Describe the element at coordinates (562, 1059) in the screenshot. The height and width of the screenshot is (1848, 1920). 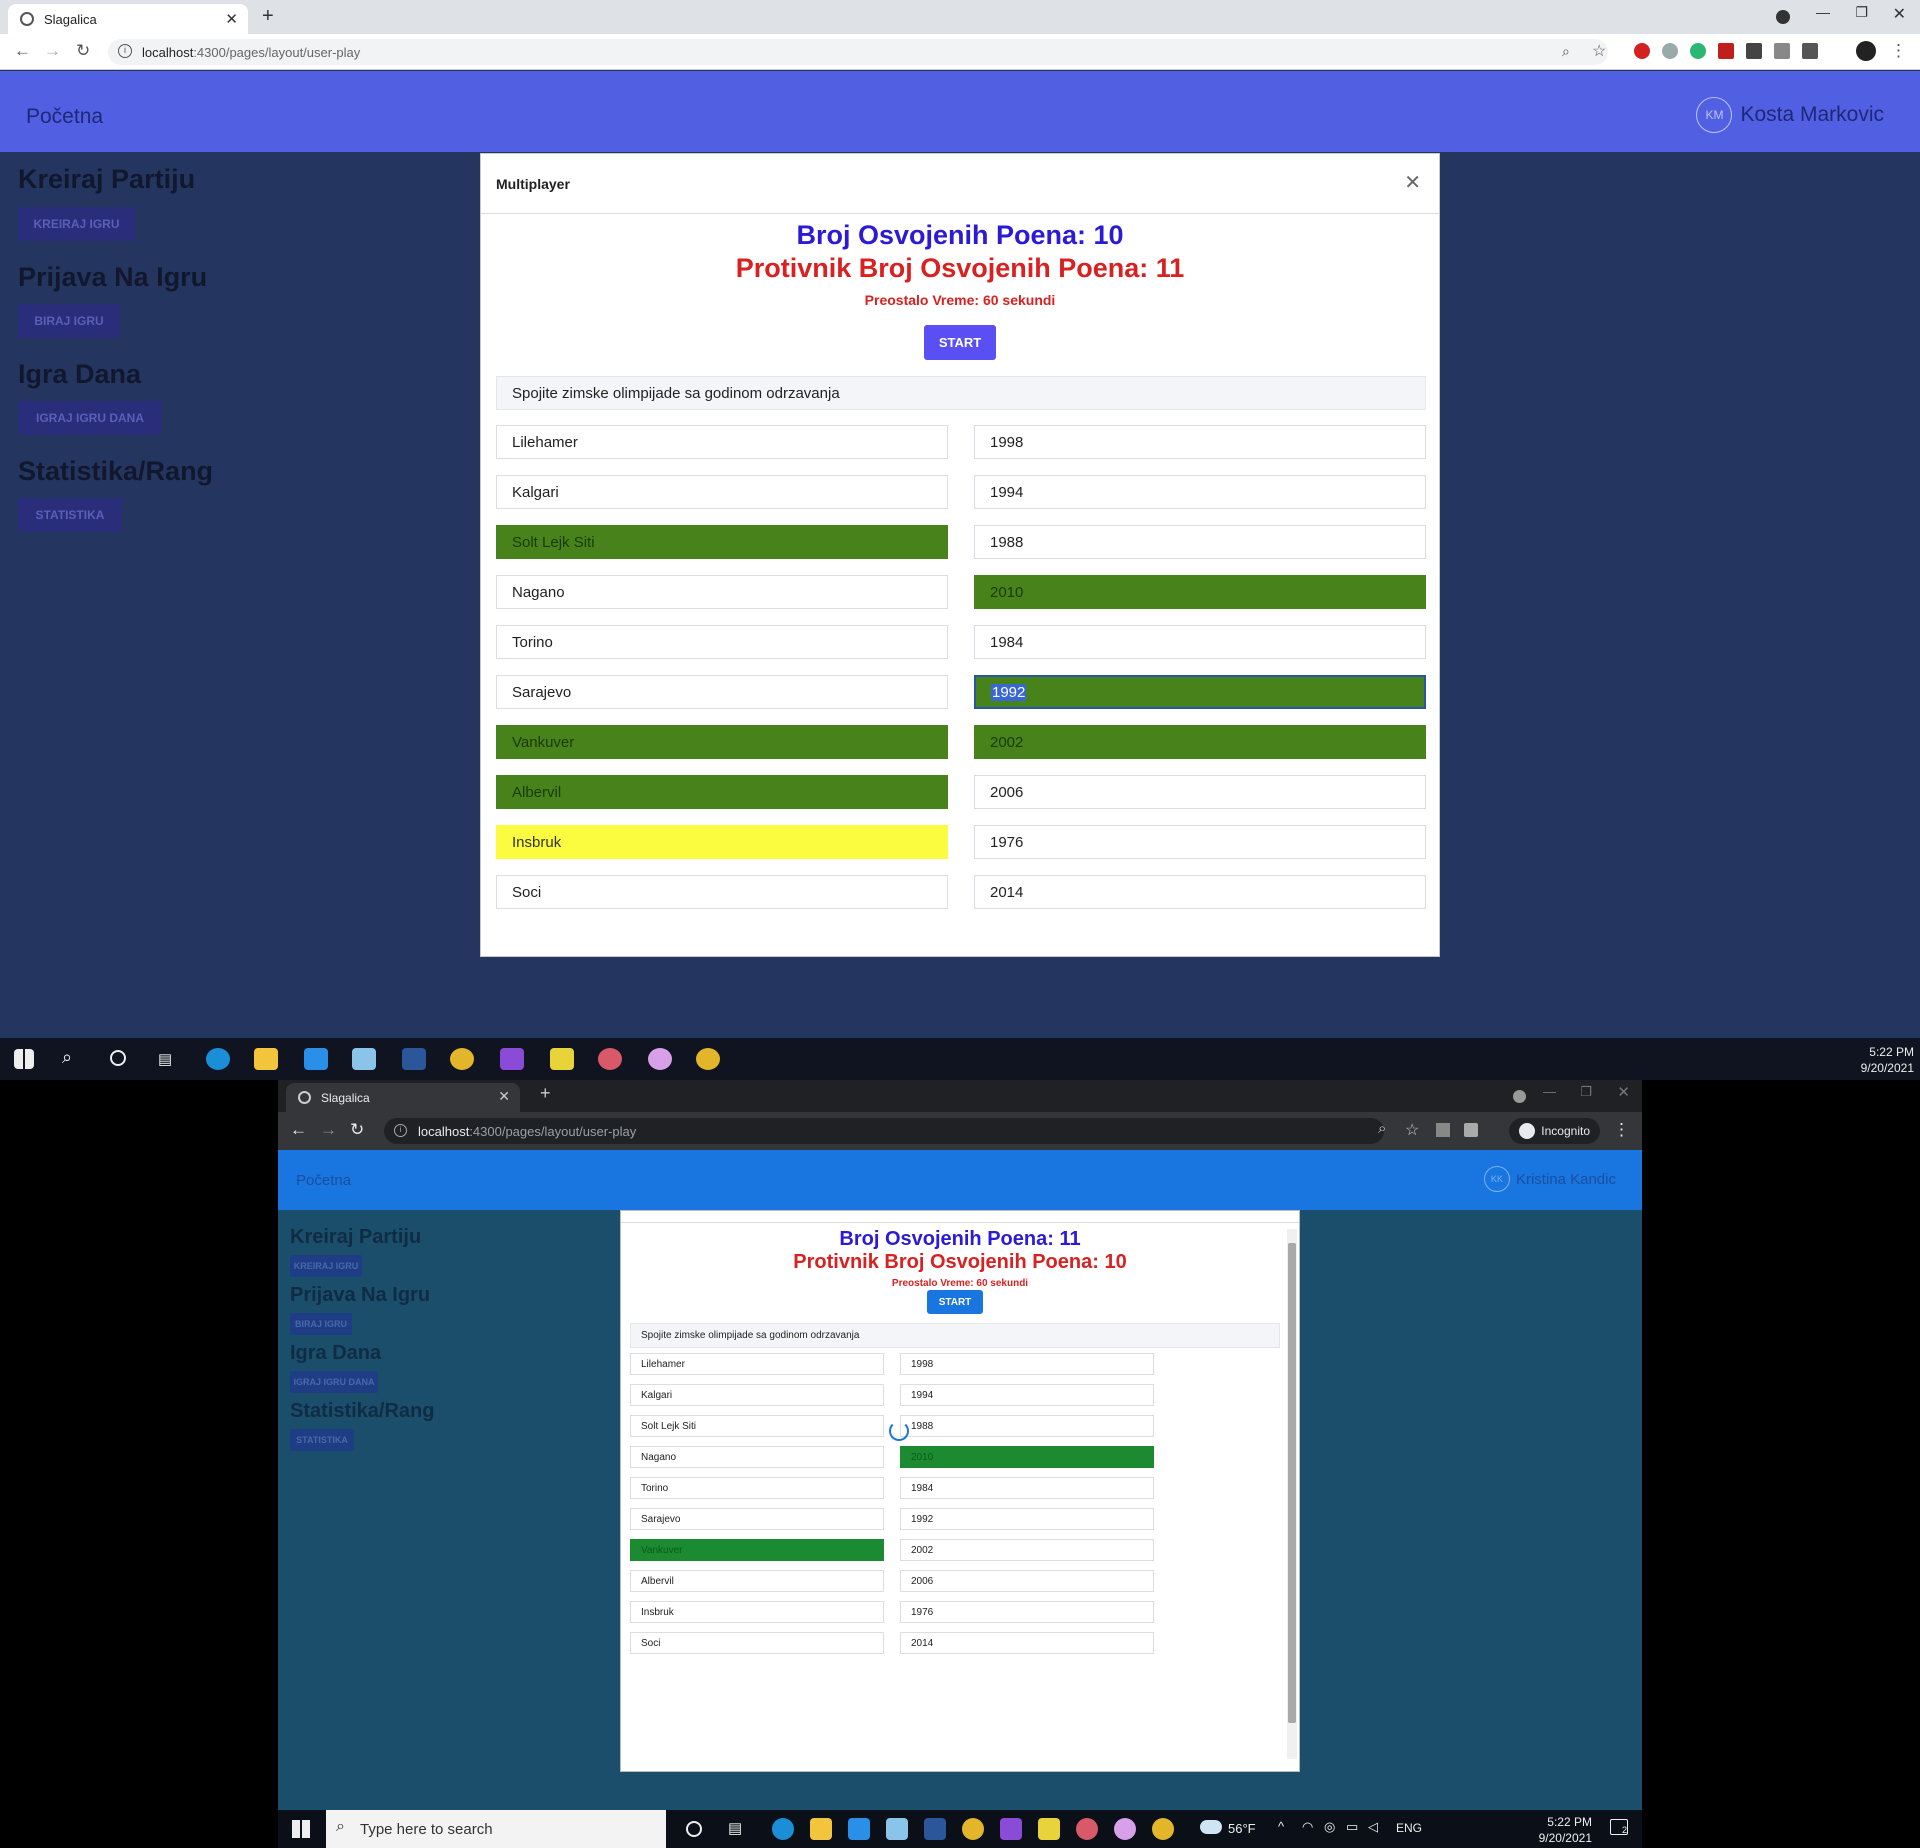
I see `python-icon` at that location.